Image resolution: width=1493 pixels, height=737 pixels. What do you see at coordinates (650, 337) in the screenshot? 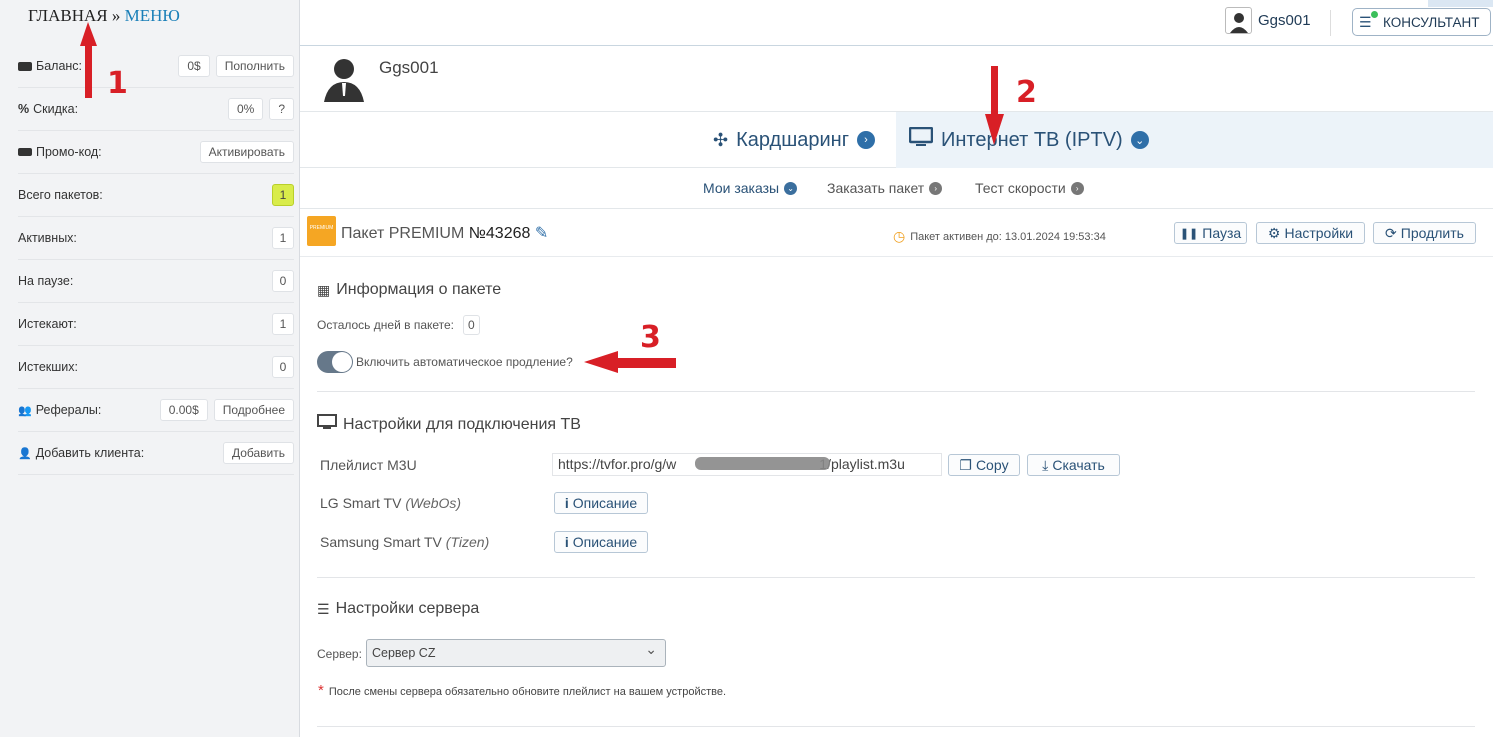
I see `annotation-label-3: 3` at bounding box center [650, 337].